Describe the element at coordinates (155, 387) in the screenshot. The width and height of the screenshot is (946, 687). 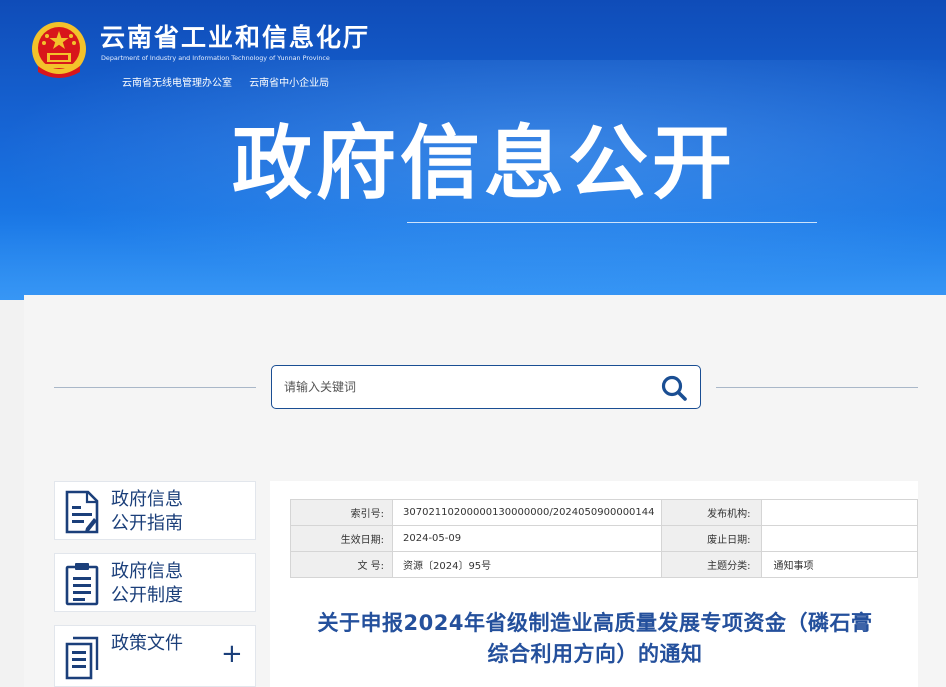
I see `search-divider-left` at that location.